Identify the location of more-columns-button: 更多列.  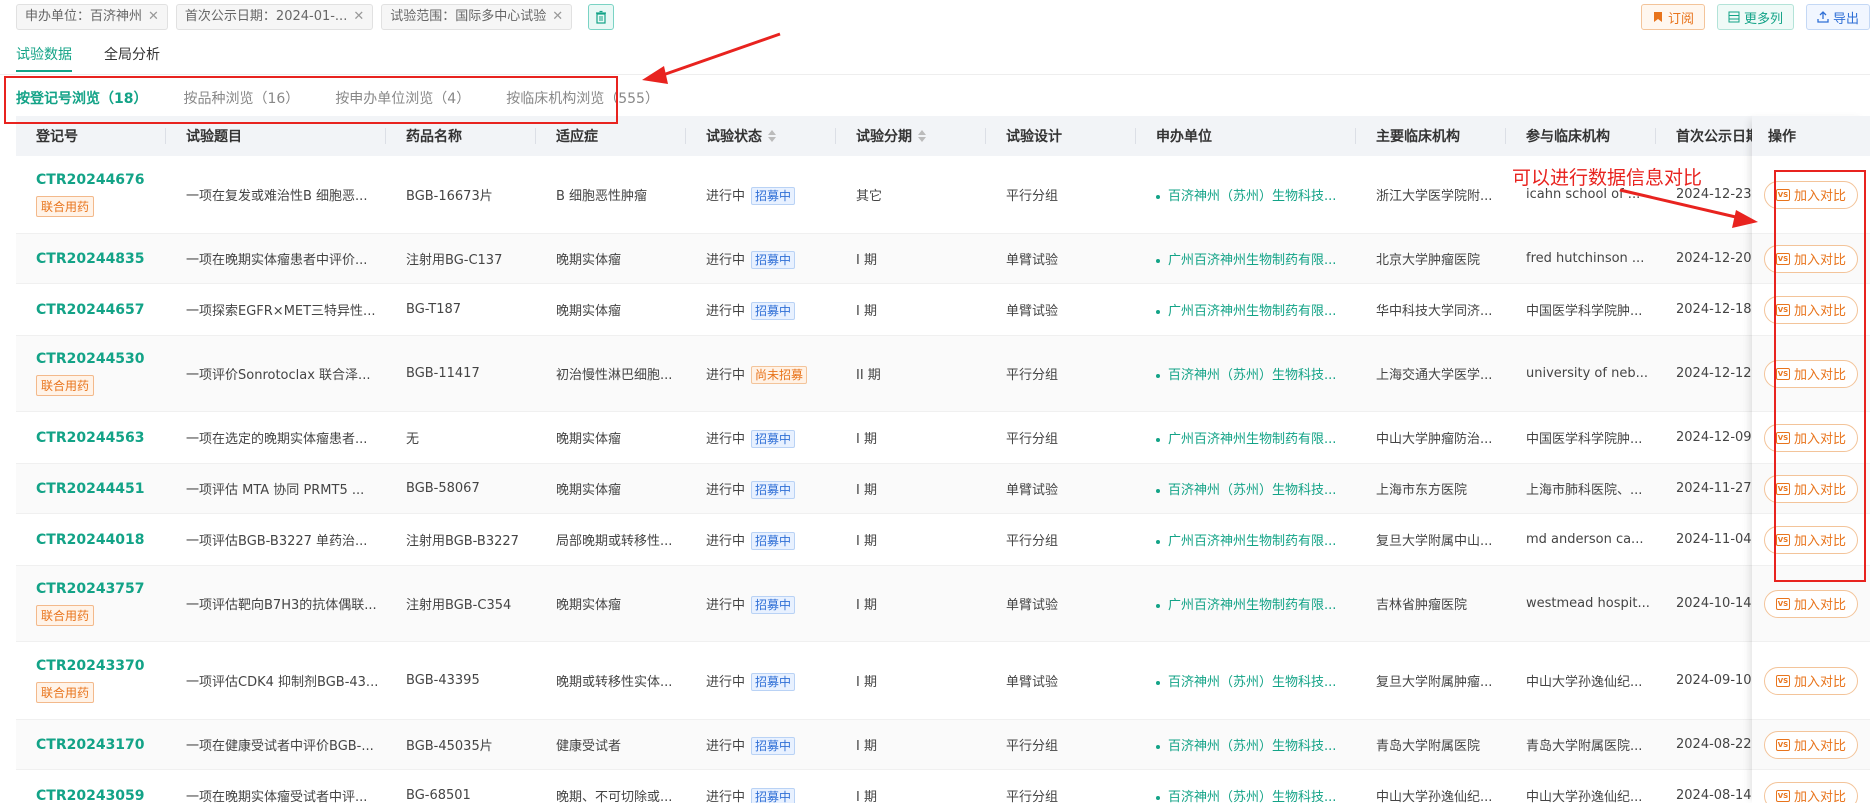
(1755, 17).